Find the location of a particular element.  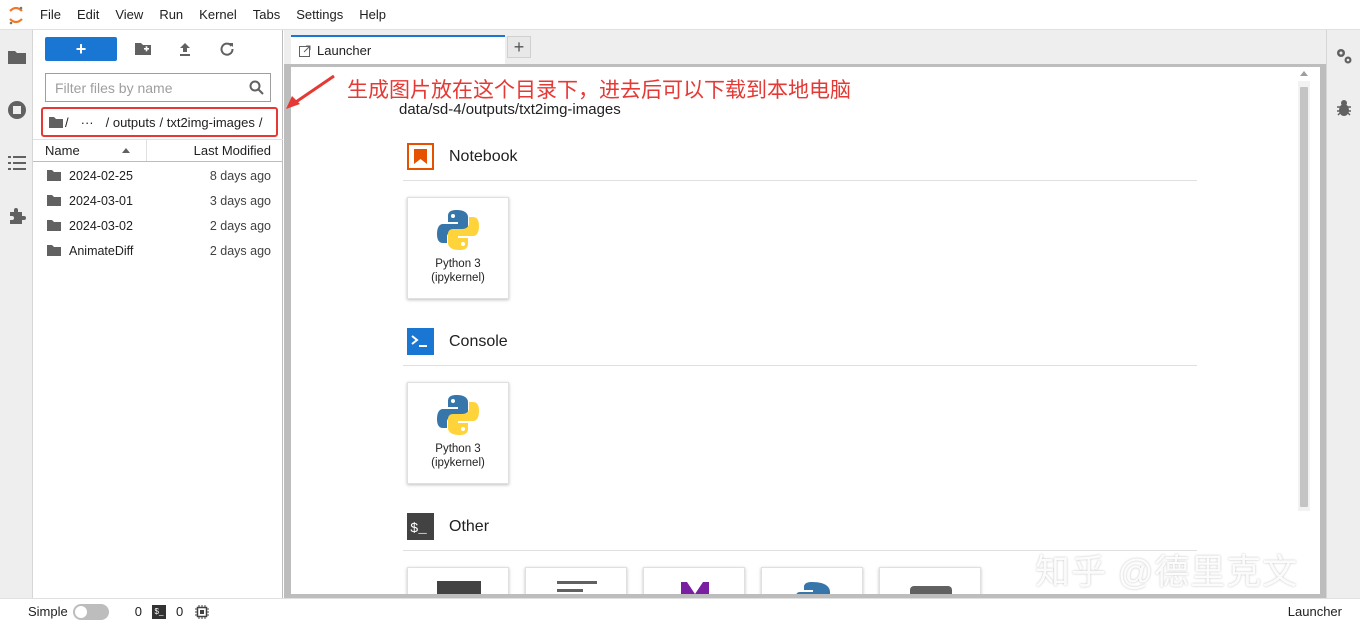

simple-mode-toggle is located at coordinates (90, 611).